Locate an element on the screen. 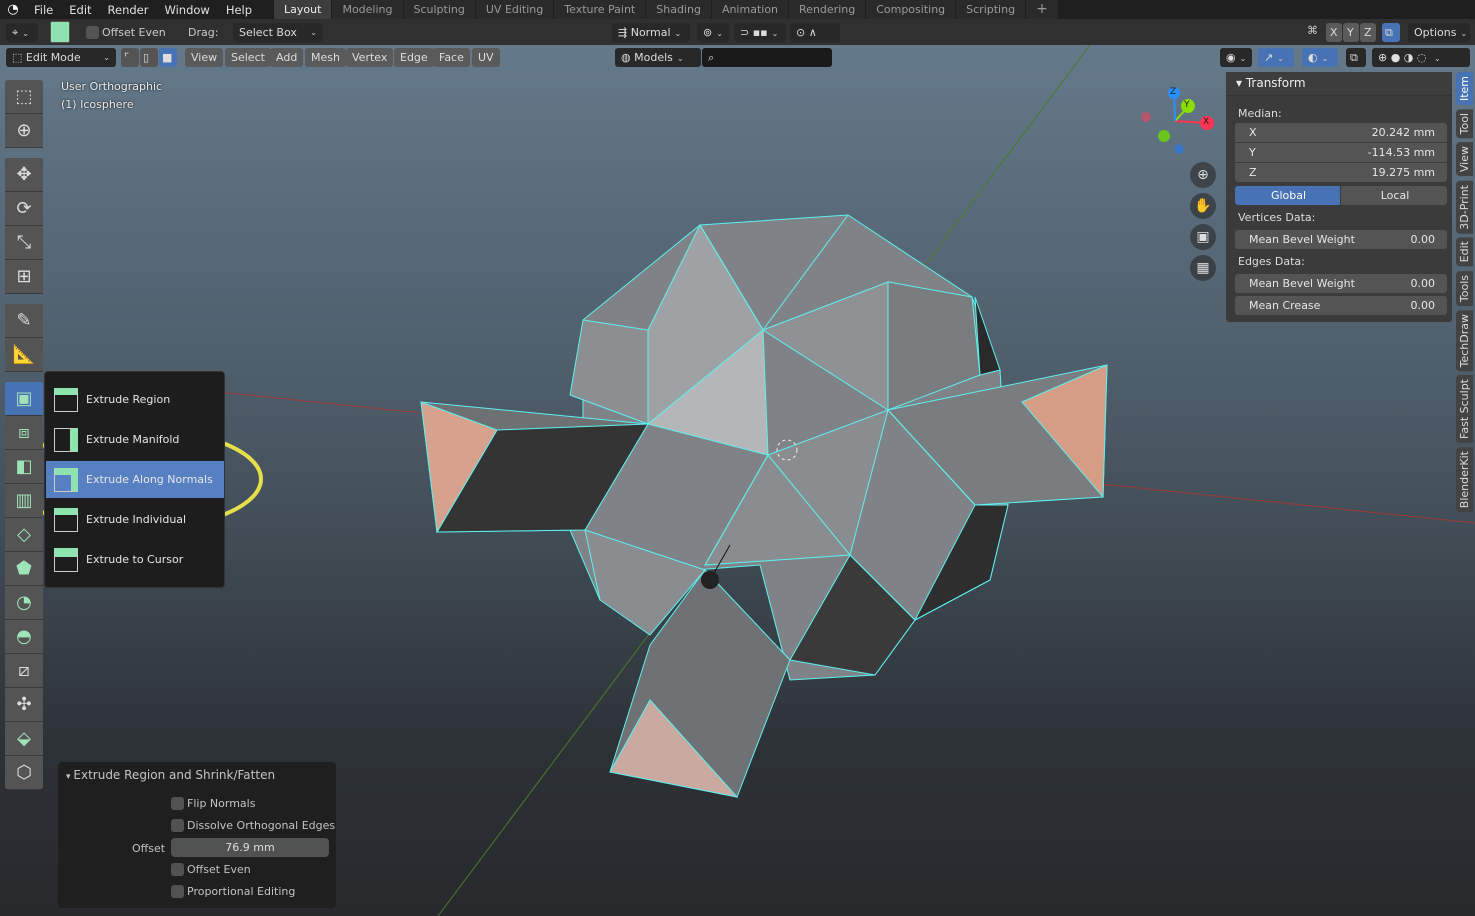 The image size is (1475, 916). annotate-tool: ✎ is located at coordinates (24, 321).